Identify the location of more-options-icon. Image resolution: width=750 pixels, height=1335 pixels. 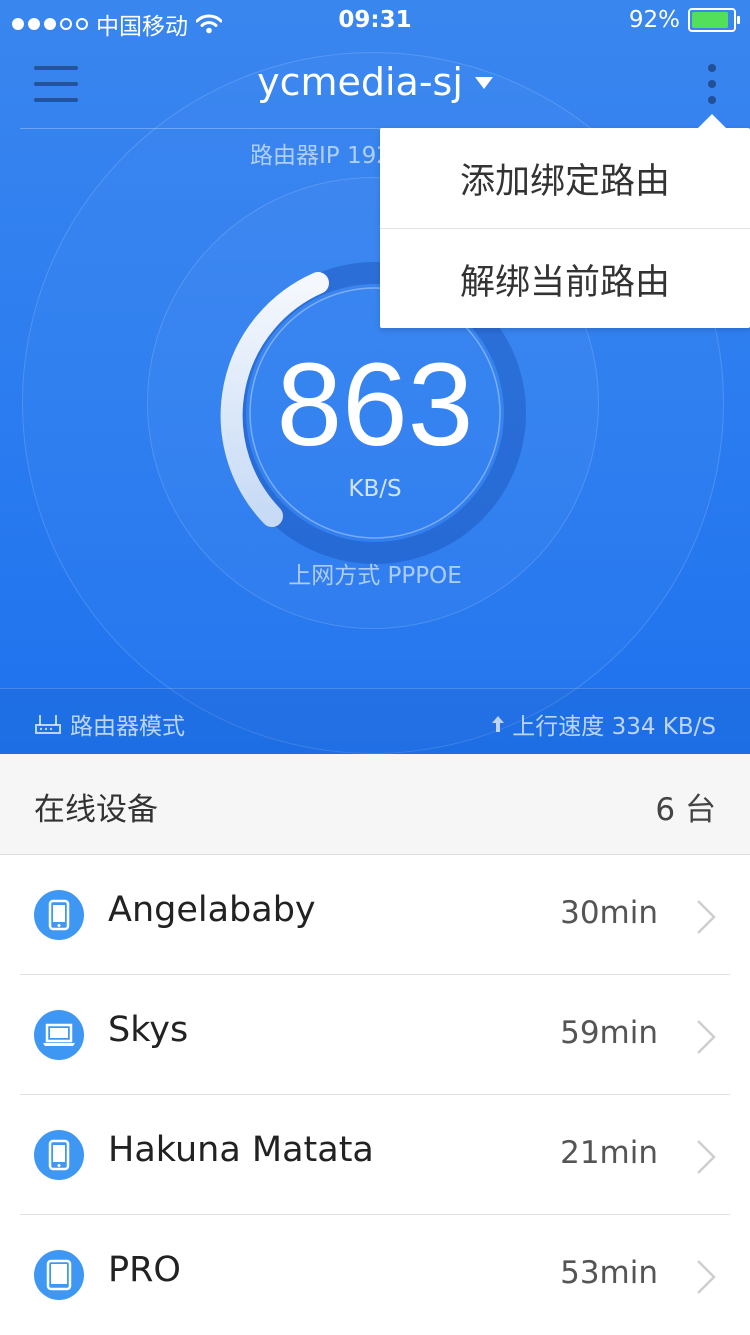
(712, 84).